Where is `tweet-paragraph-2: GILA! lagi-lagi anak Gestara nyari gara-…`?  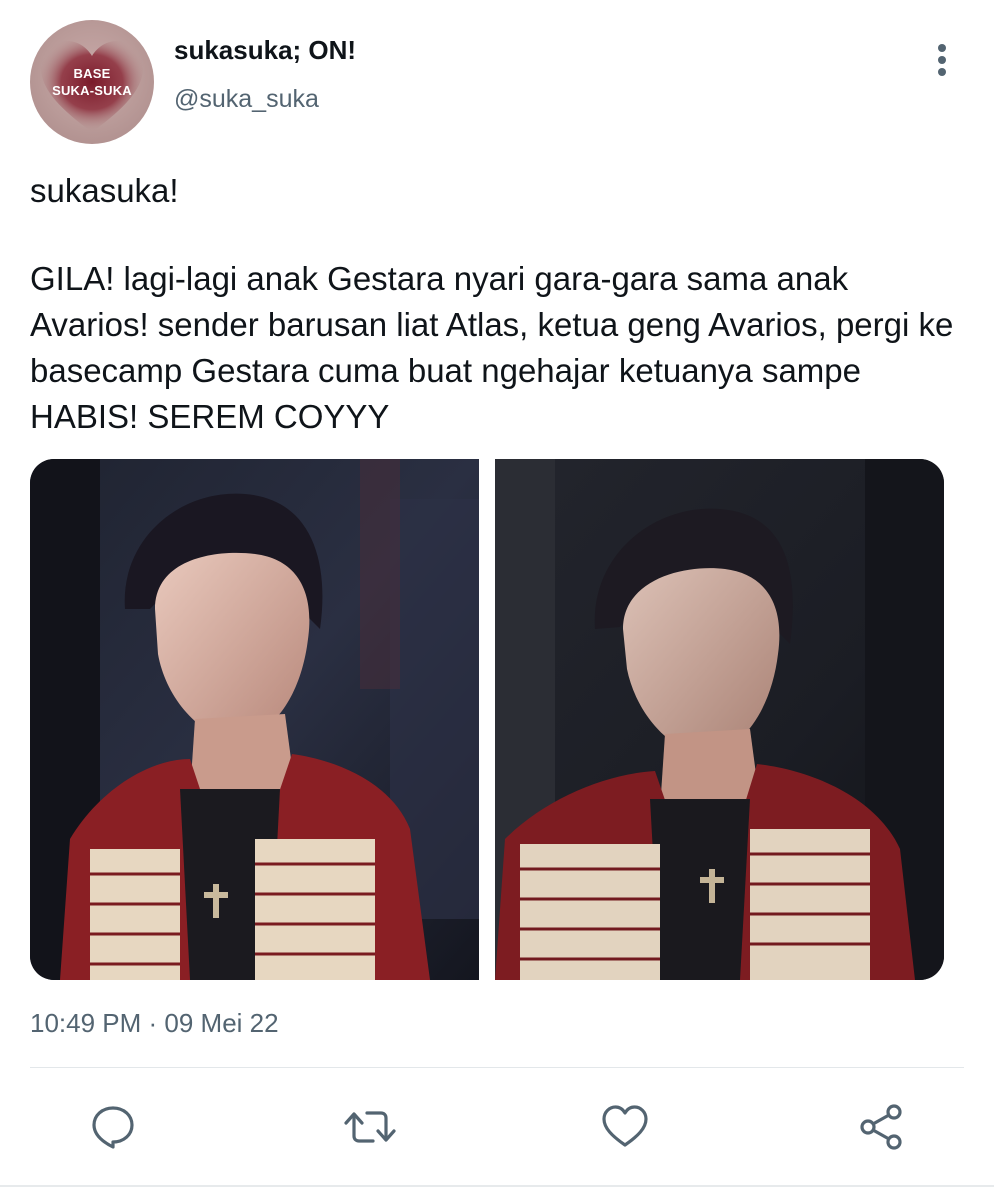 tweet-paragraph-2: GILA! lagi-lagi anak Gestara nyari gara-… is located at coordinates (492, 347).